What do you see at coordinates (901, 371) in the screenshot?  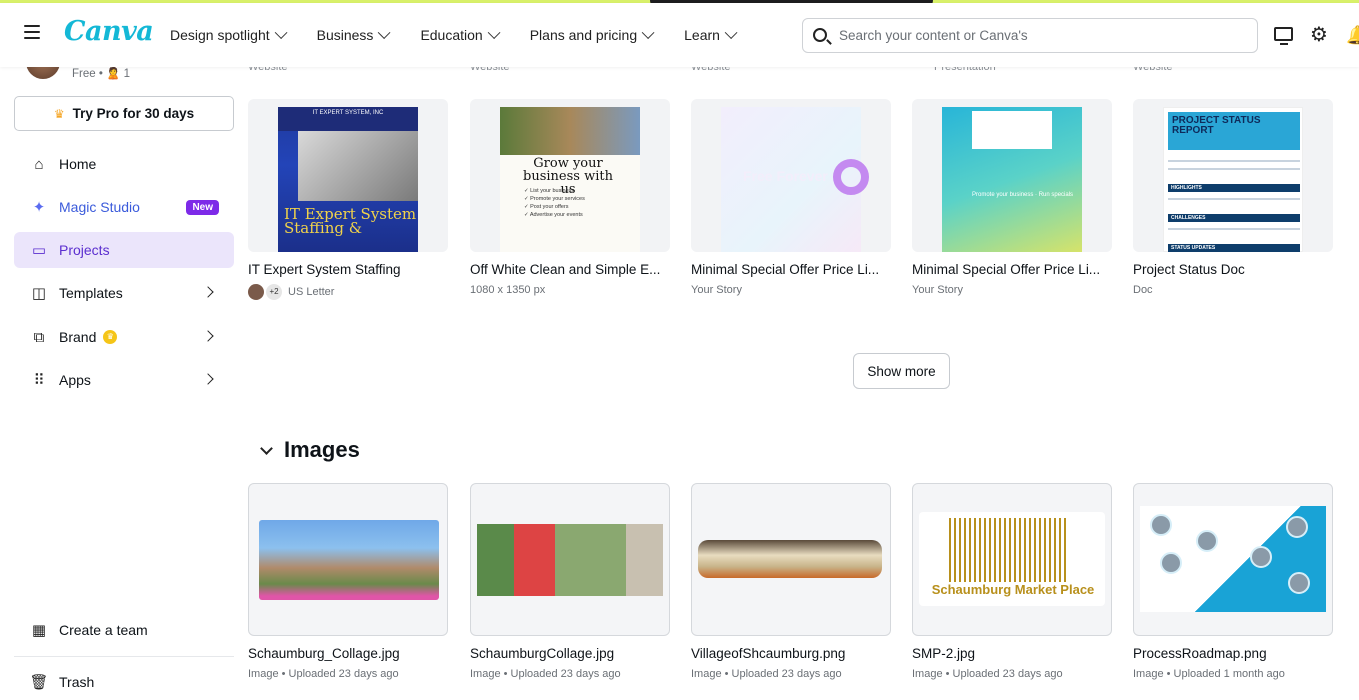 I see `show-more-button: Show more` at bounding box center [901, 371].